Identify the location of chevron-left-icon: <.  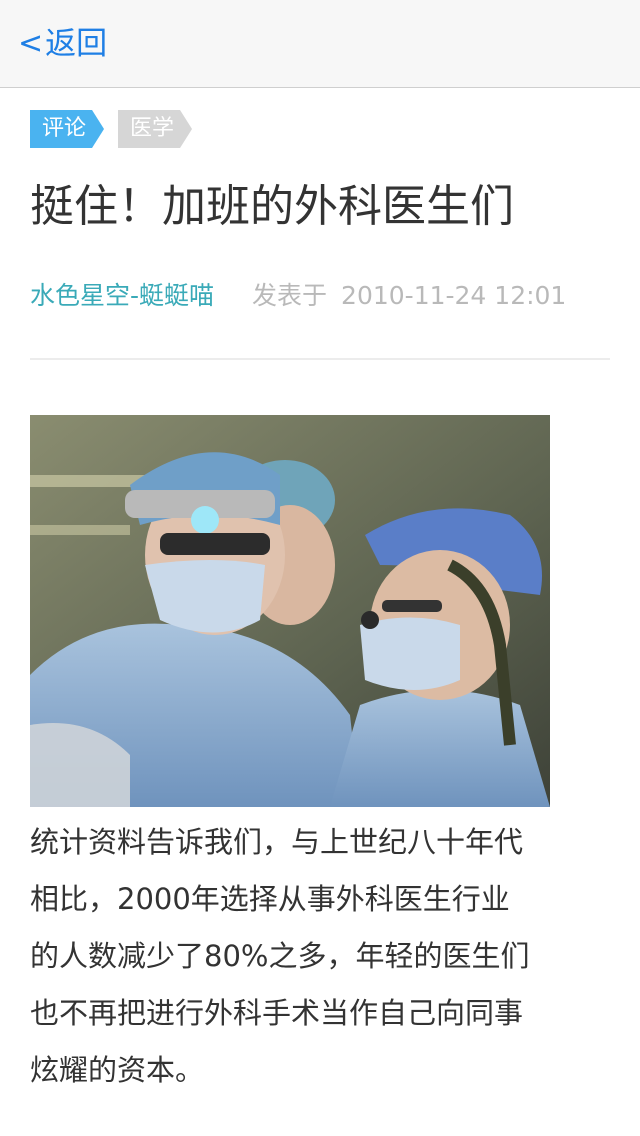
(31, 43).